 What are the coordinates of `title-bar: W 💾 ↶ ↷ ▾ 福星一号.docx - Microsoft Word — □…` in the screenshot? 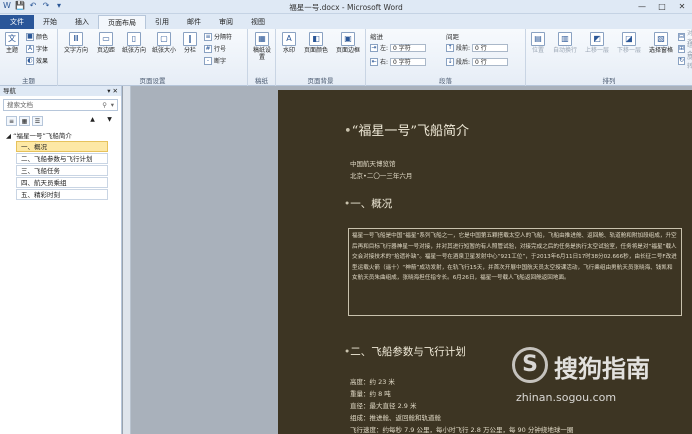 It's located at (346, 7).